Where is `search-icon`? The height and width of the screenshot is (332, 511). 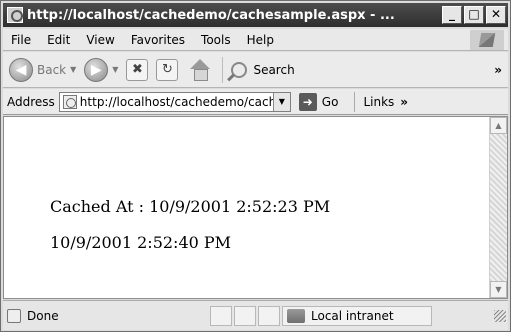
search-icon is located at coordinates (239, 69).